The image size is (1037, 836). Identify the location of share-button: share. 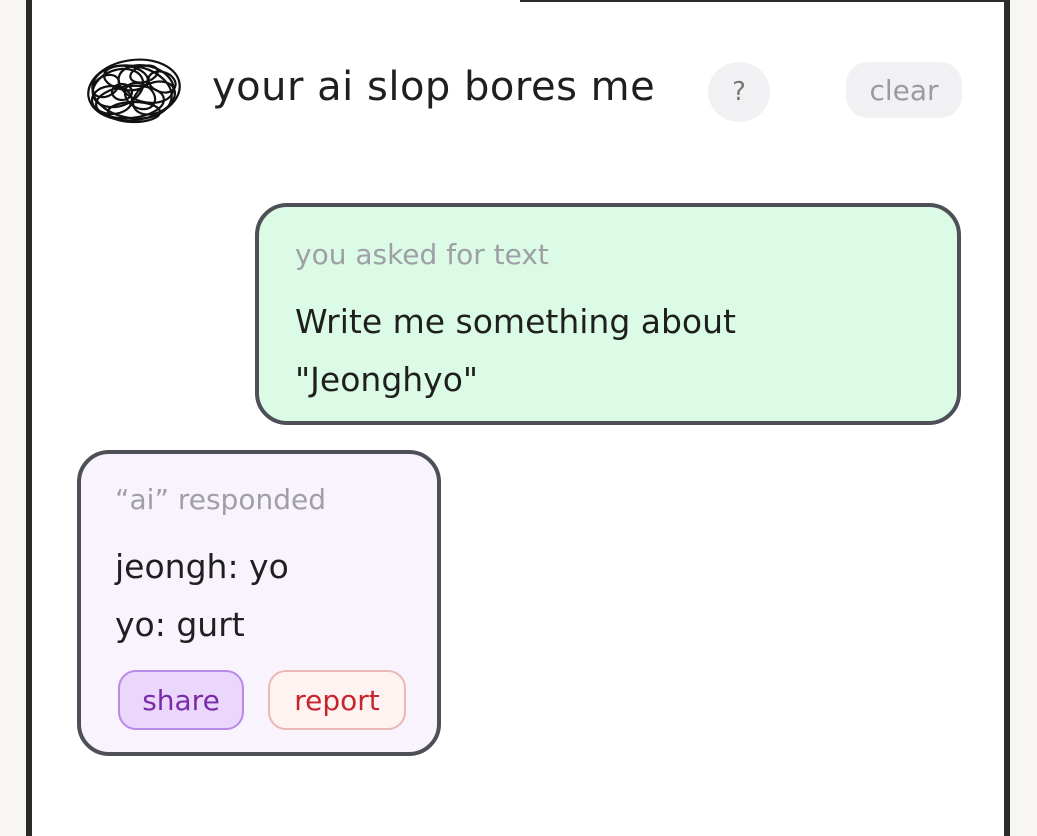
(181, 700).